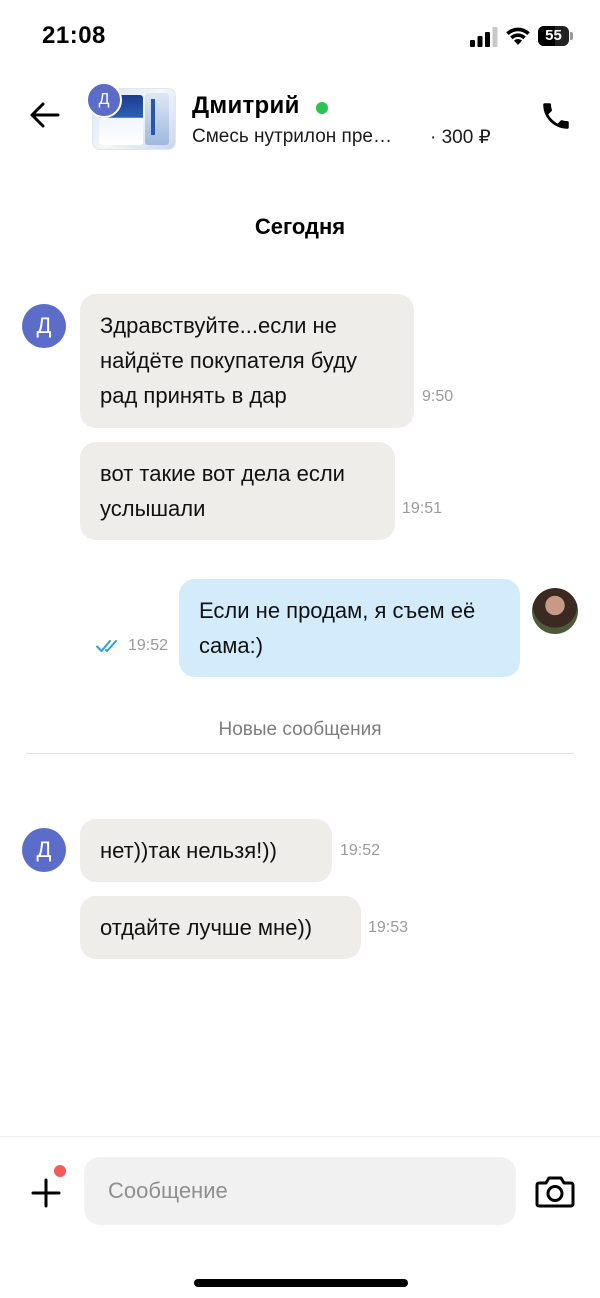  Describe the element at coordinates (422, 508) in the screenshot. I see `message-time: 19:51` at that location.